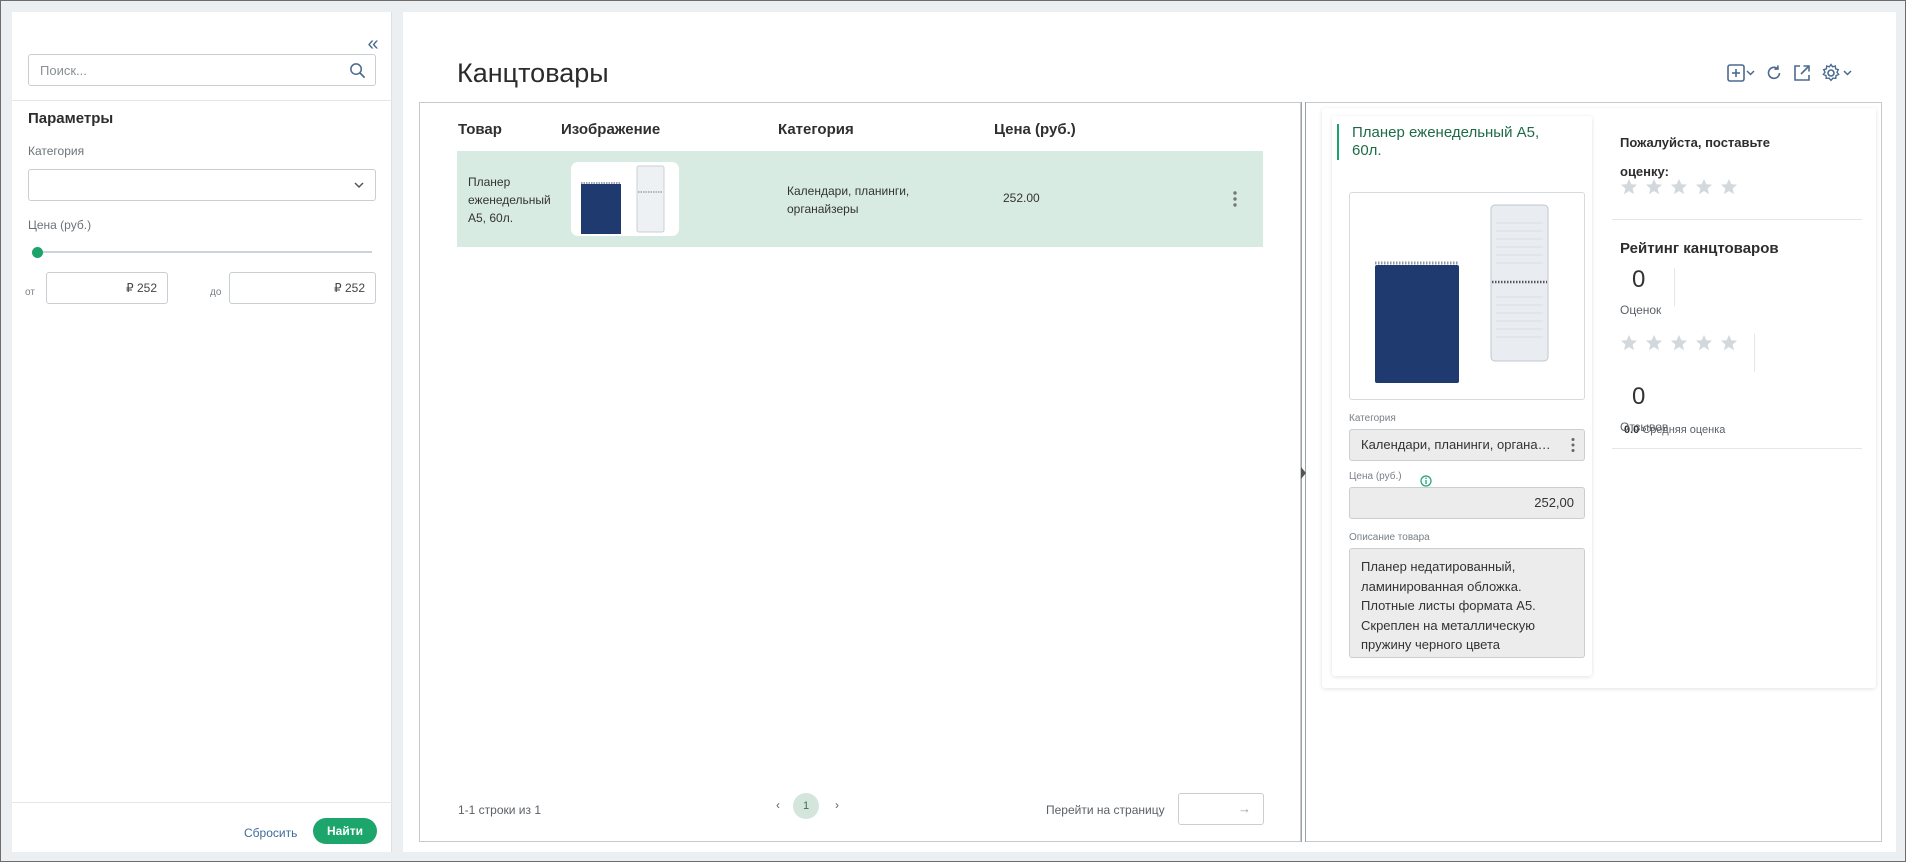  I want to click on toolbar, so click(1790, 73).